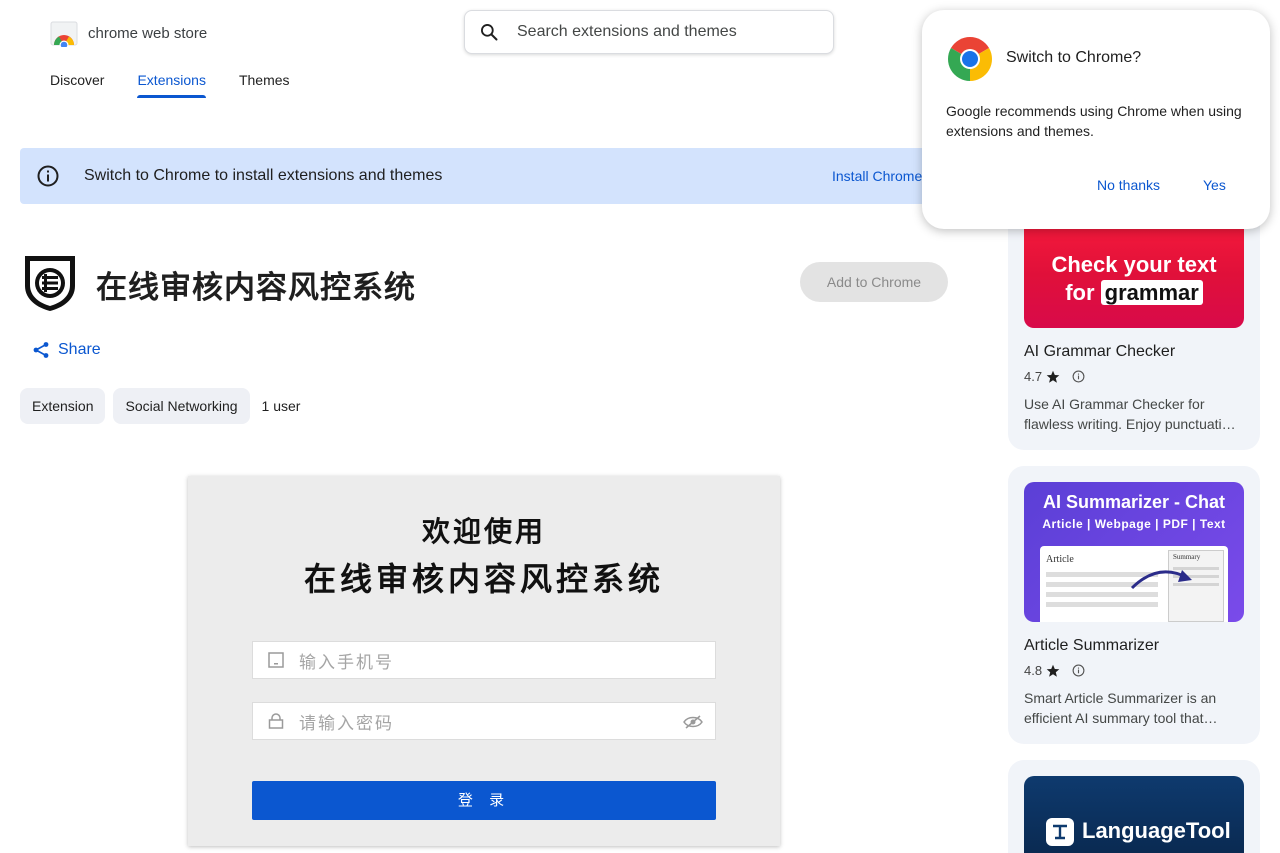 Image resolution: width=1280 pixels, height=853 pixels. Describe the element at coordinates (877, 176) in the screenshot. I see `install-chrome-link: Install Chrome` at that location.